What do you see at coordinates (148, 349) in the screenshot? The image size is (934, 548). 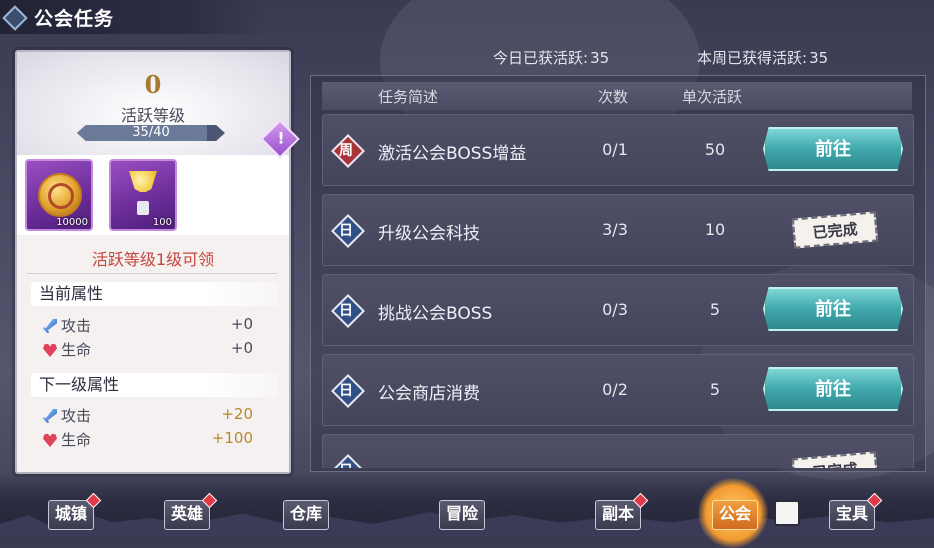 I see `current-hp-row: 生命 +0` at bounding box center [148, 349].